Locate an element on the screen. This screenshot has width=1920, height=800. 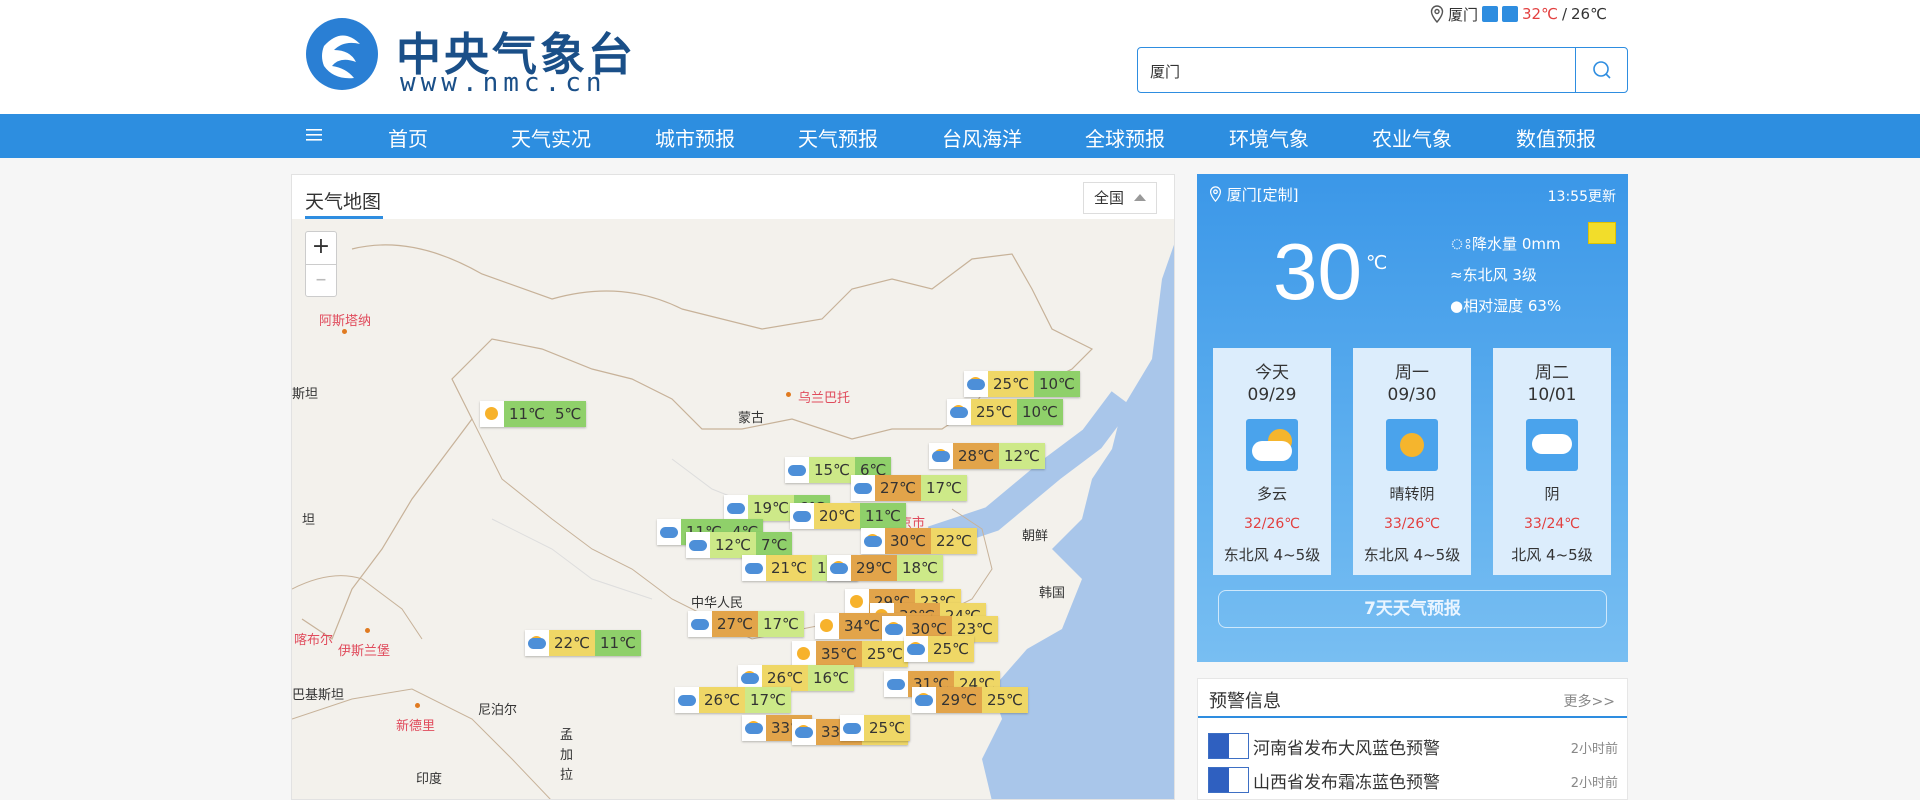
city-forecast-chip: 29℃ 25℃ is located at coordinates (970, 700).